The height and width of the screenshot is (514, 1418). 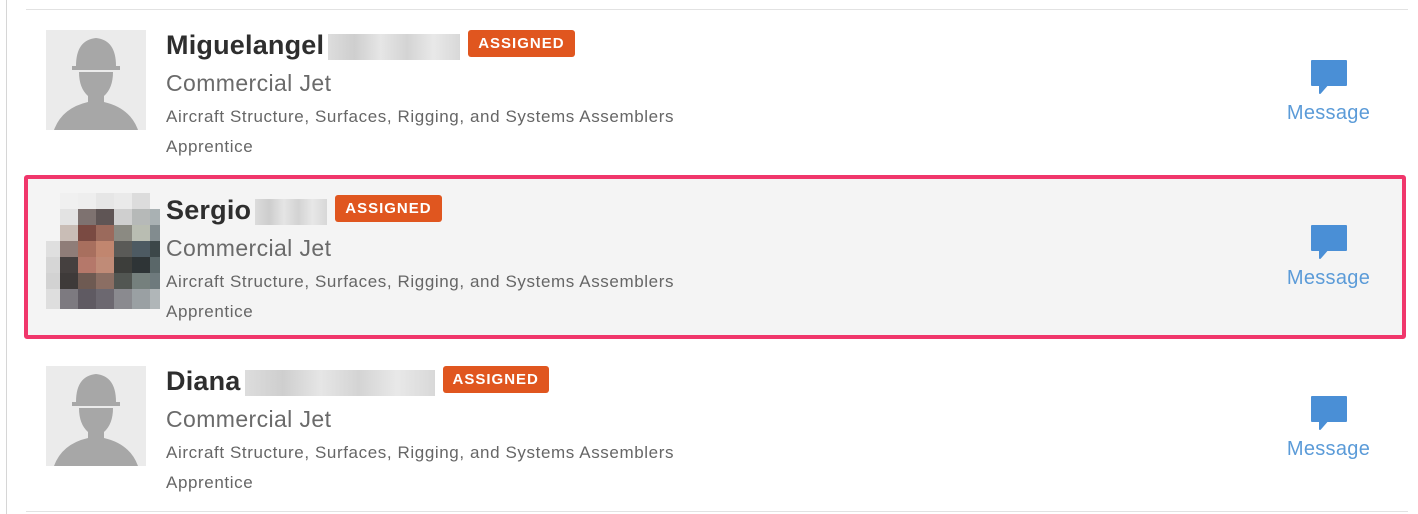 I want to click on worker-name: Sergio ASSIGNED, so click(x=304, y=210).